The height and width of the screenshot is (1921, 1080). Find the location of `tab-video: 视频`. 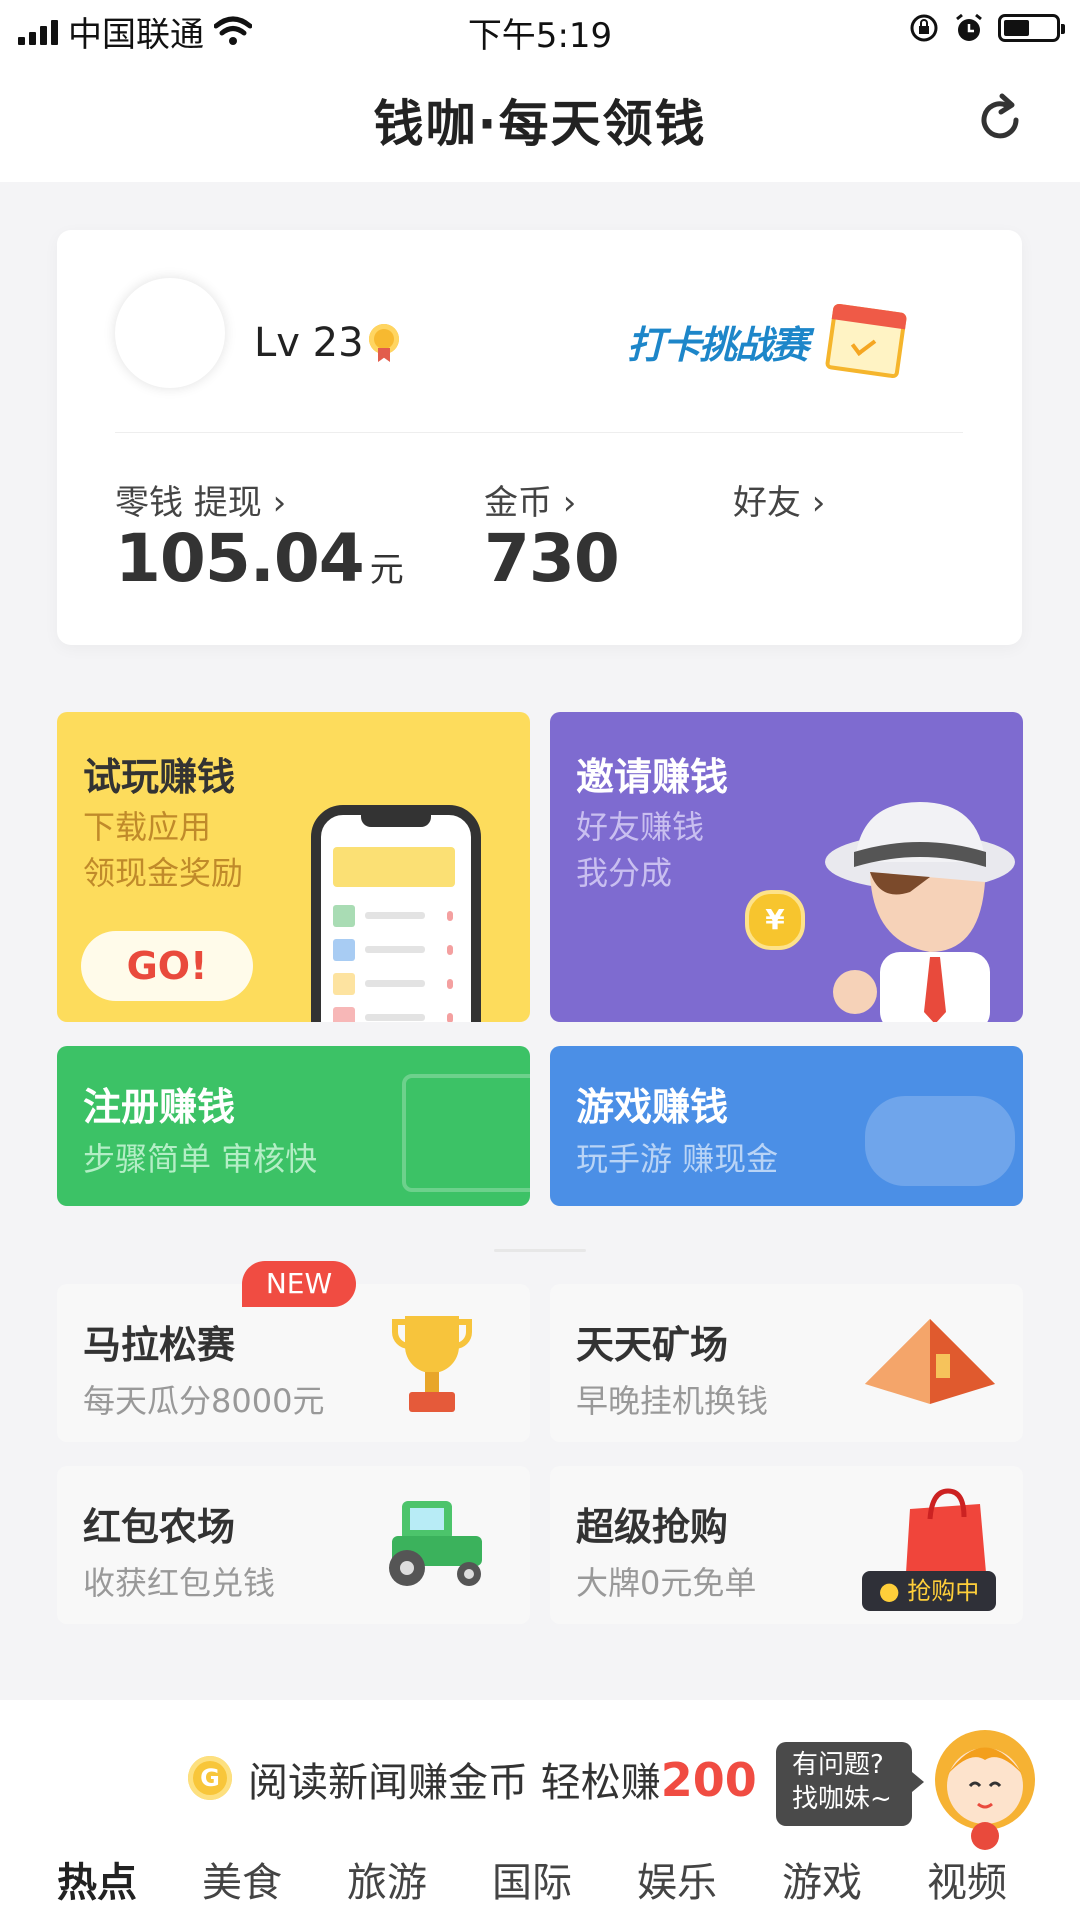

tab-video: 视频 is located at coordinates (967, 1879).